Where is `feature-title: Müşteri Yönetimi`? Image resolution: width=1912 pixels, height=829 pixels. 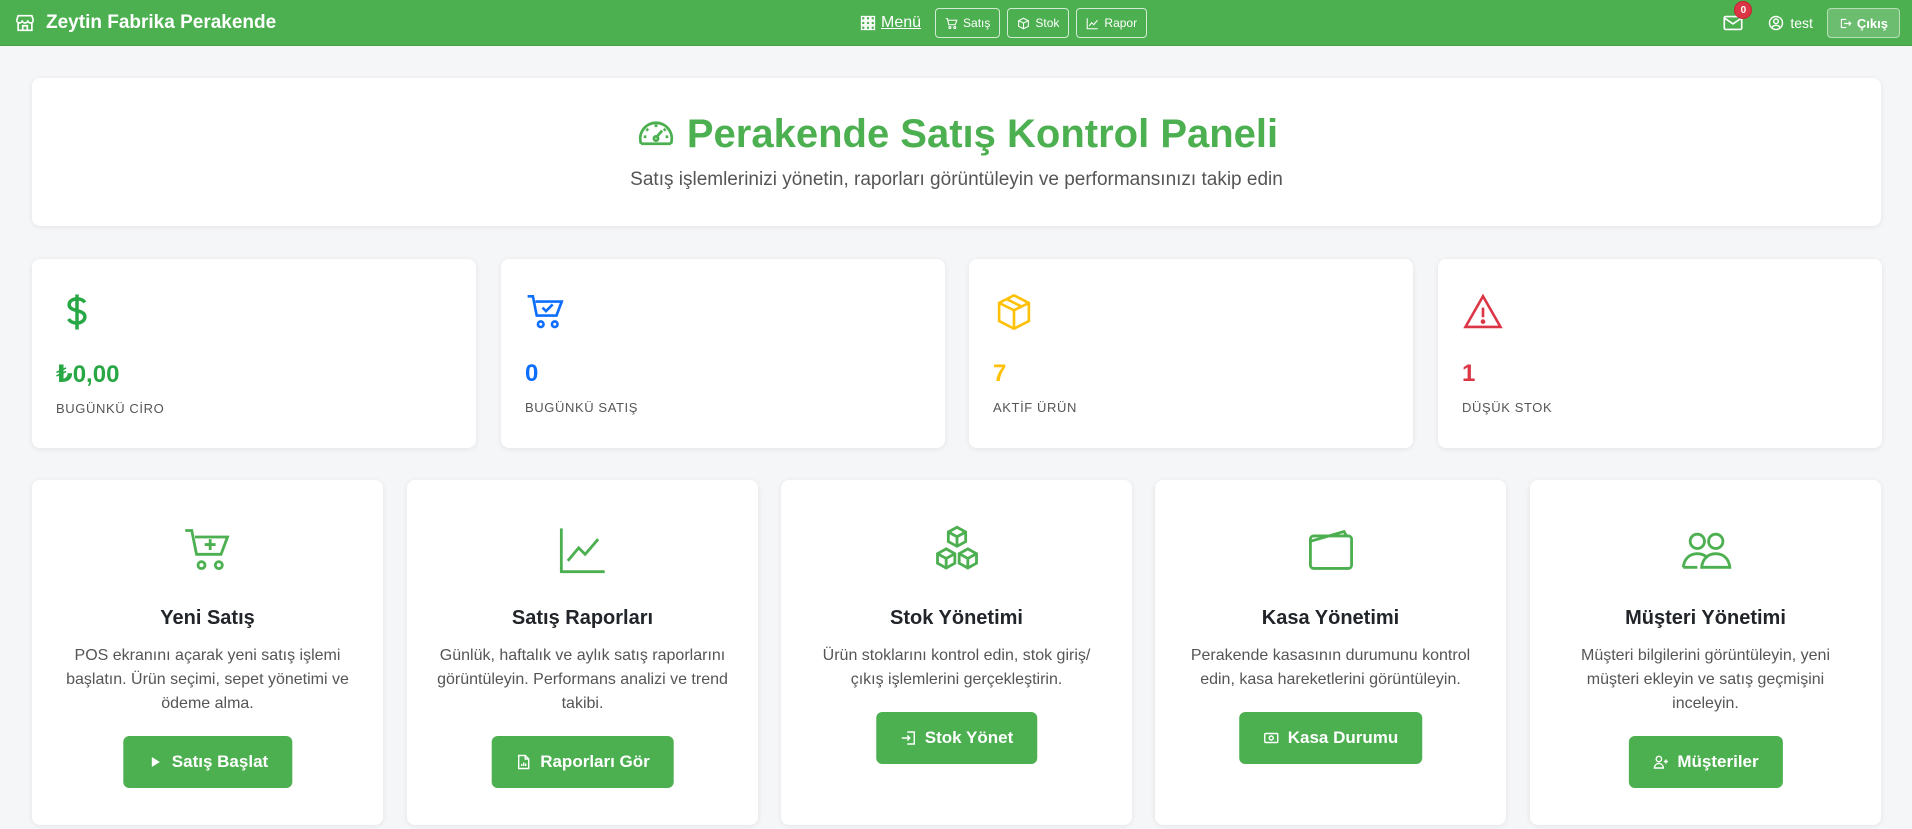 feature-title: Müşteri Yönetimi is located at coordinates (1705, 618).